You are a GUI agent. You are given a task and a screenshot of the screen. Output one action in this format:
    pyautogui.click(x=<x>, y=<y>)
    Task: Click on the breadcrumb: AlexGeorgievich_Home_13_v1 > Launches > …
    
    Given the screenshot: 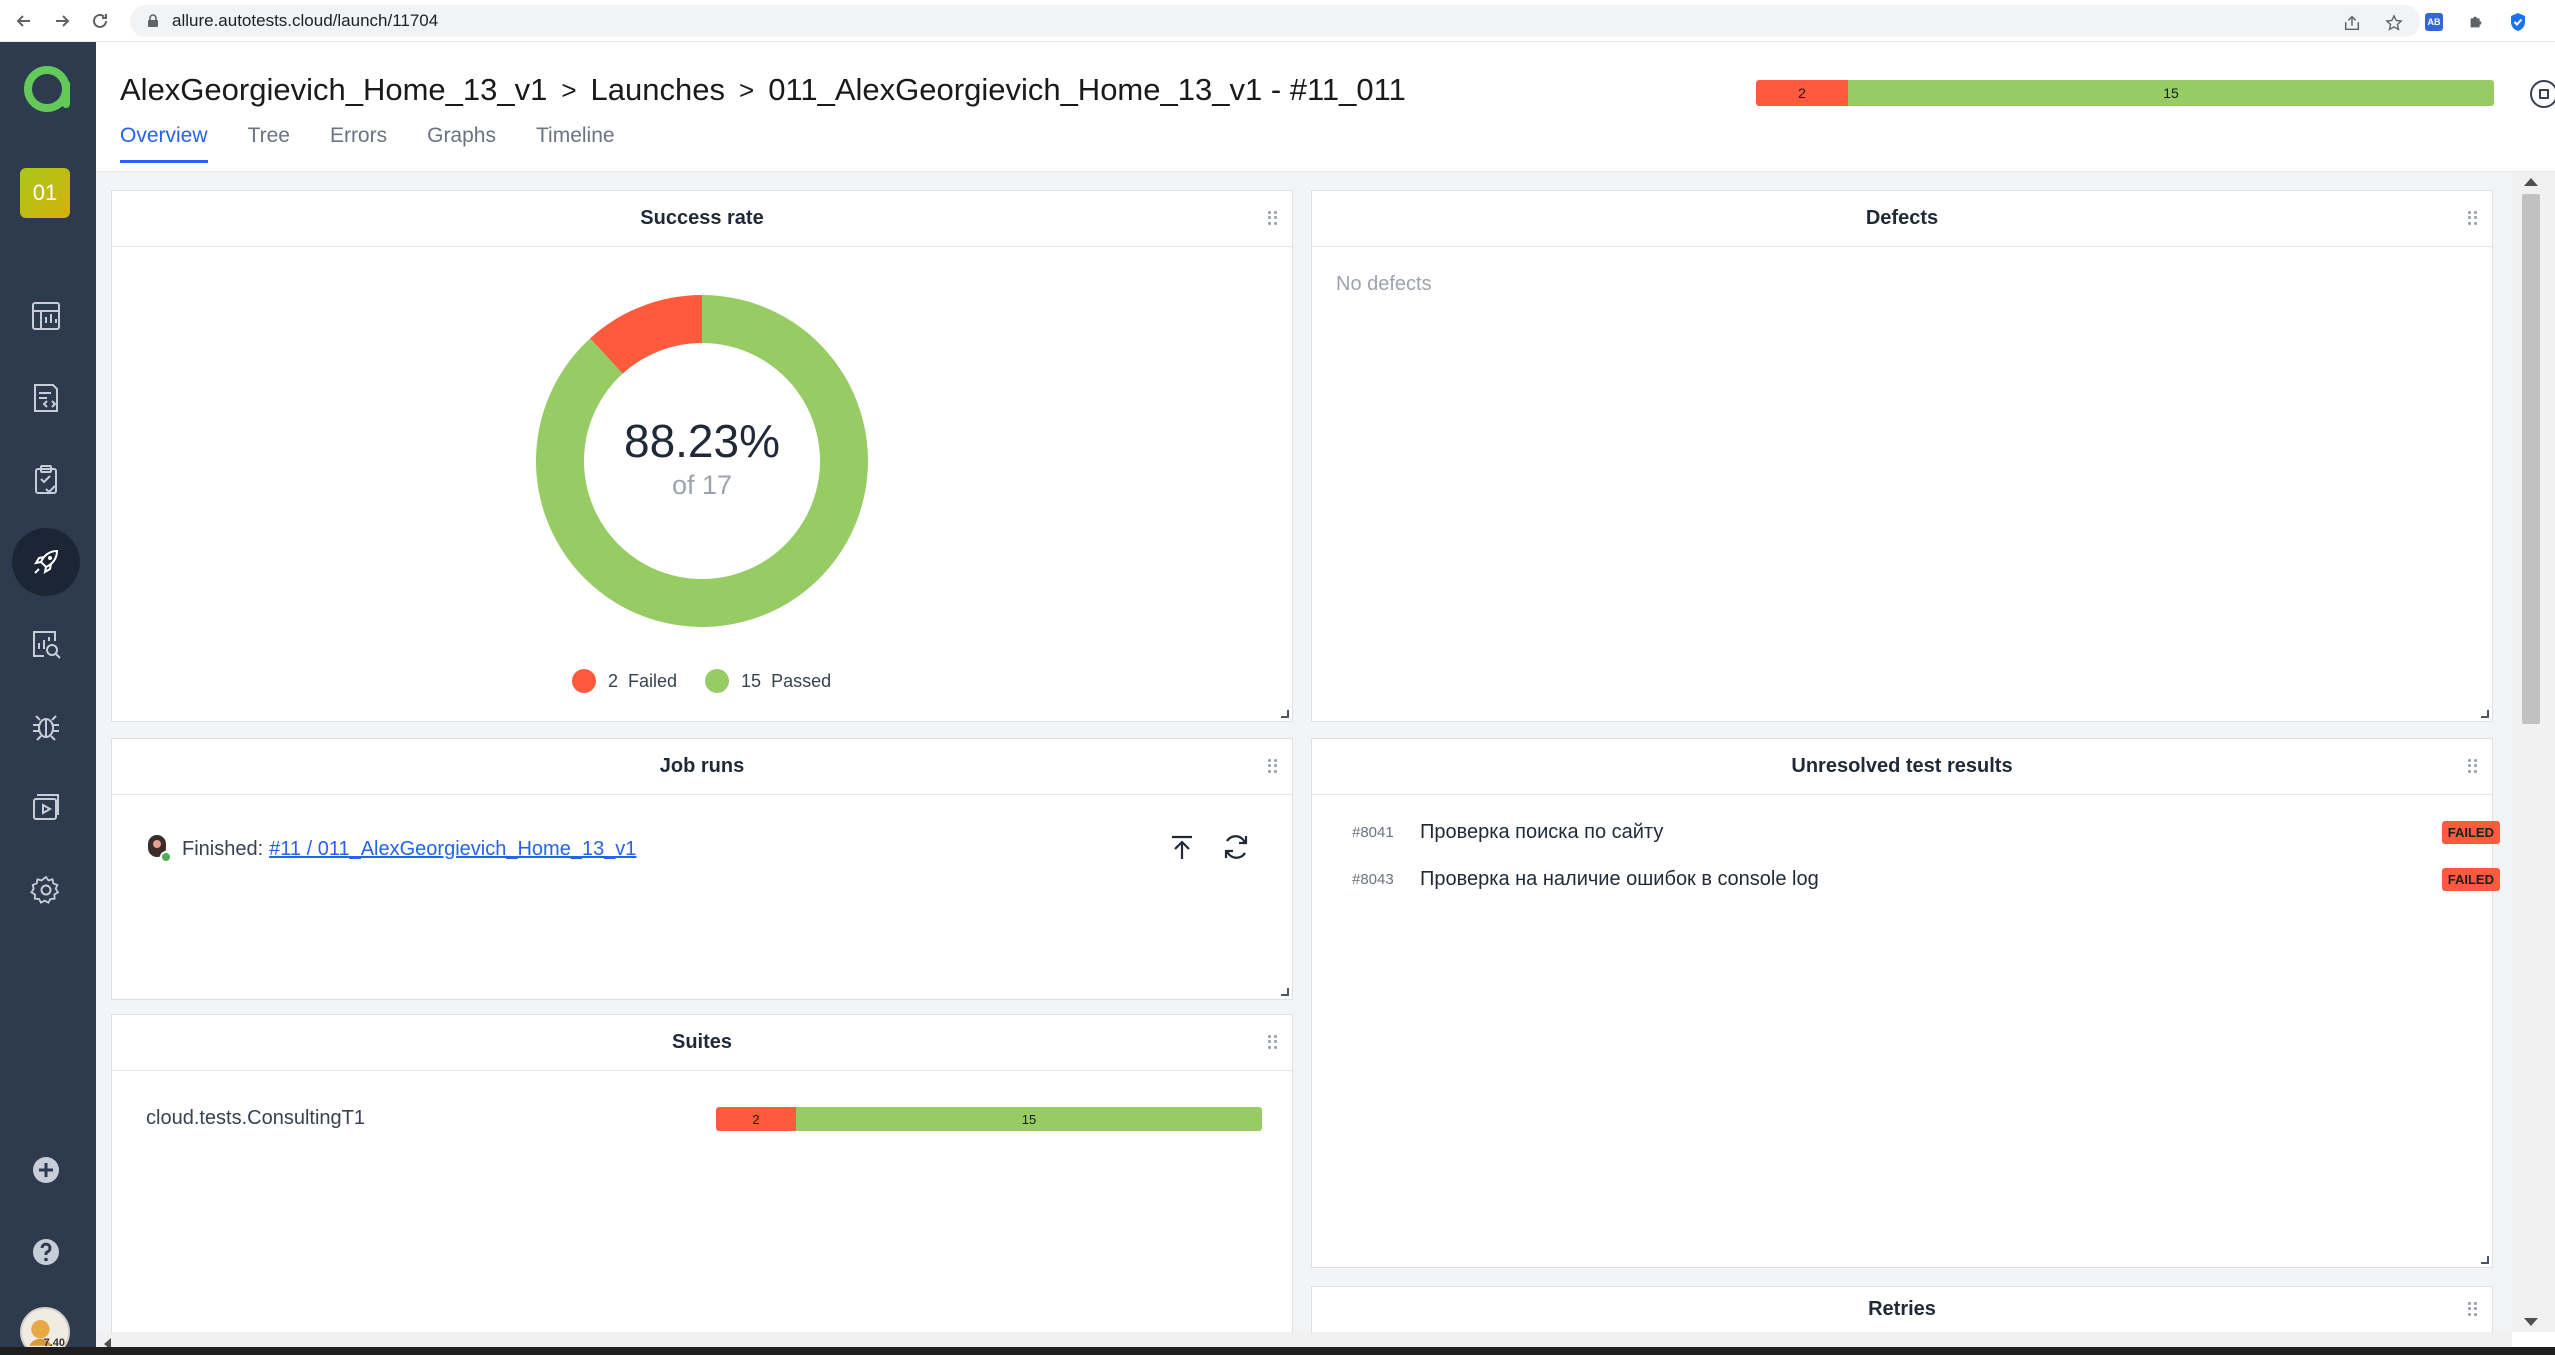 What is the action you would take?
    pyautogui.click(x=763, y=90)
    